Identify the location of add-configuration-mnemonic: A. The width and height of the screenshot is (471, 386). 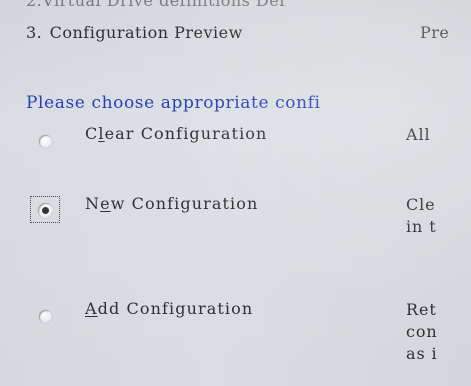
(91, 308).